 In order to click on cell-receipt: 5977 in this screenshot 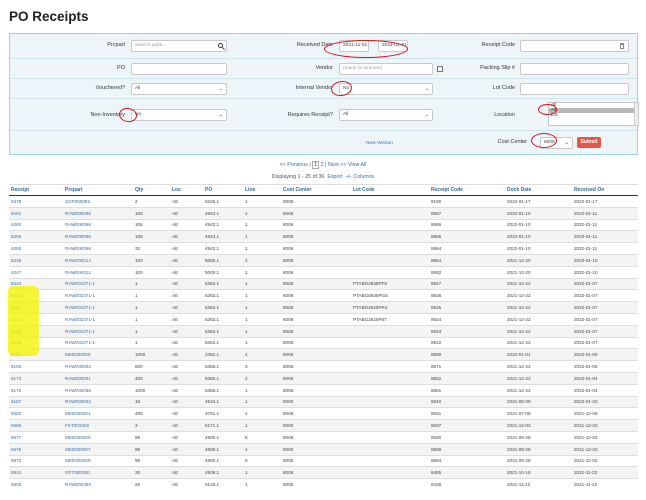, I will do `click(36, 437)`.